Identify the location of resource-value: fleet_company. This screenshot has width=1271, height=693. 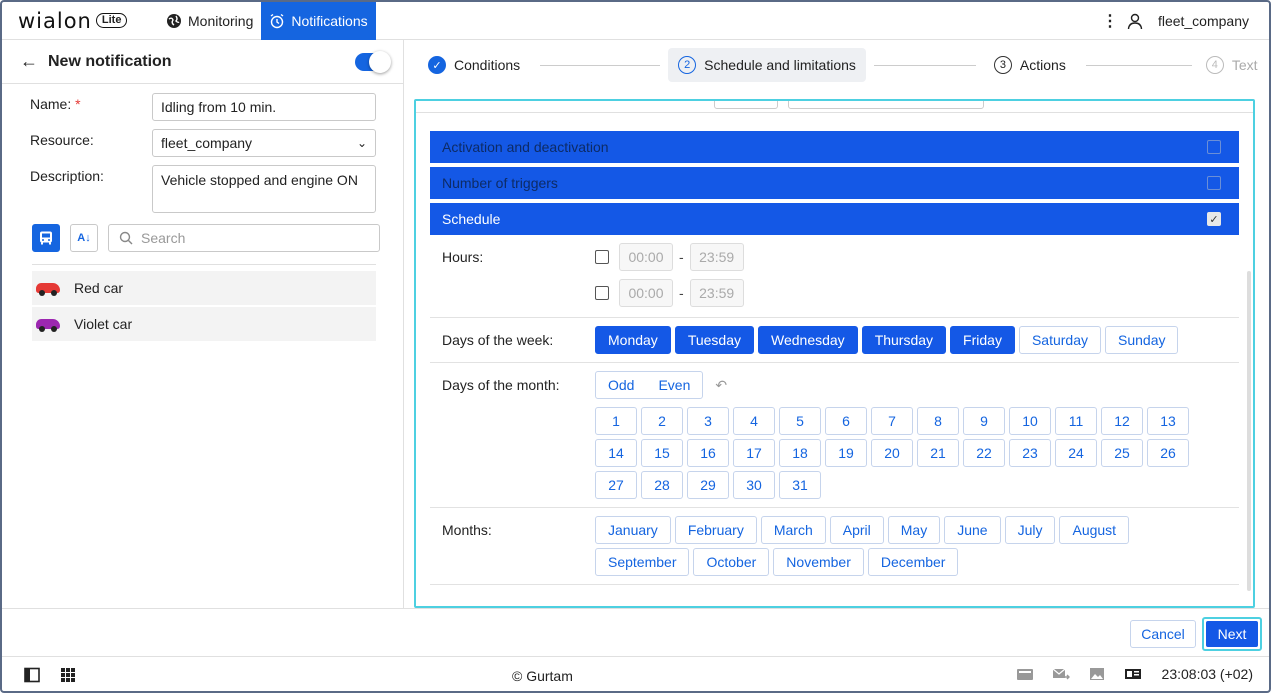
(207, 143).